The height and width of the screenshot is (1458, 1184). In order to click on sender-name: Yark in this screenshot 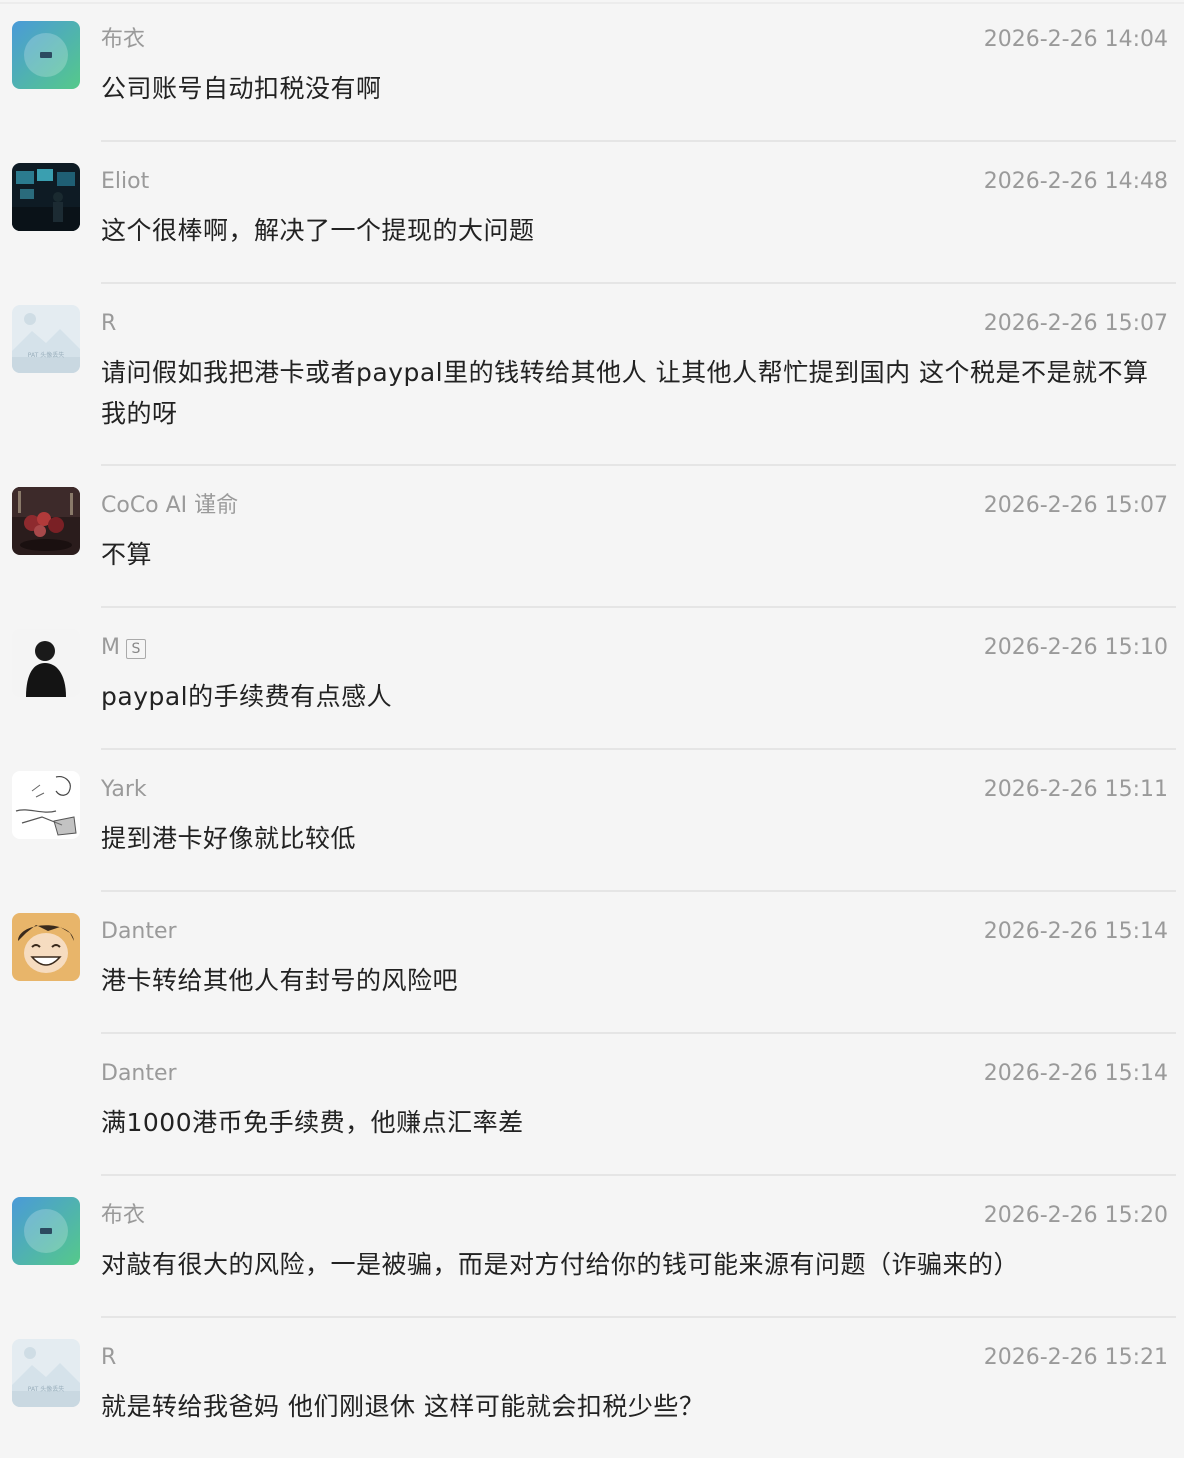, I will do `click(124, 790)`.